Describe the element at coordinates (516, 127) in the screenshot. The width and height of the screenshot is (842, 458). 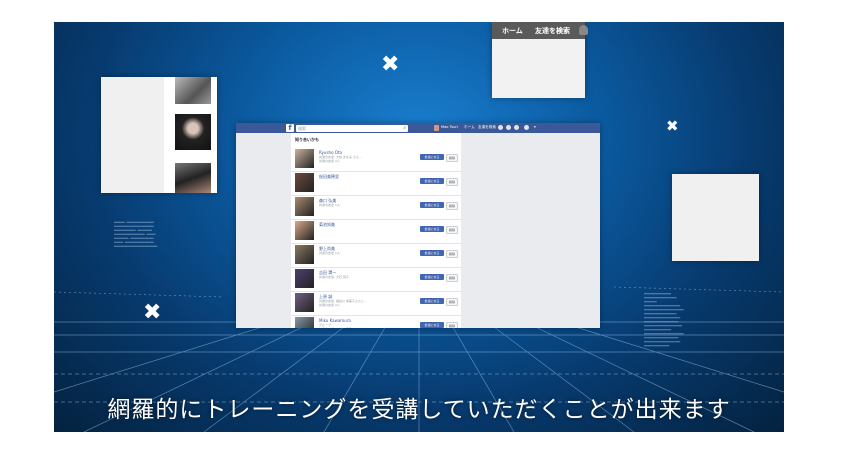
I see `notifications-icon` at that location.